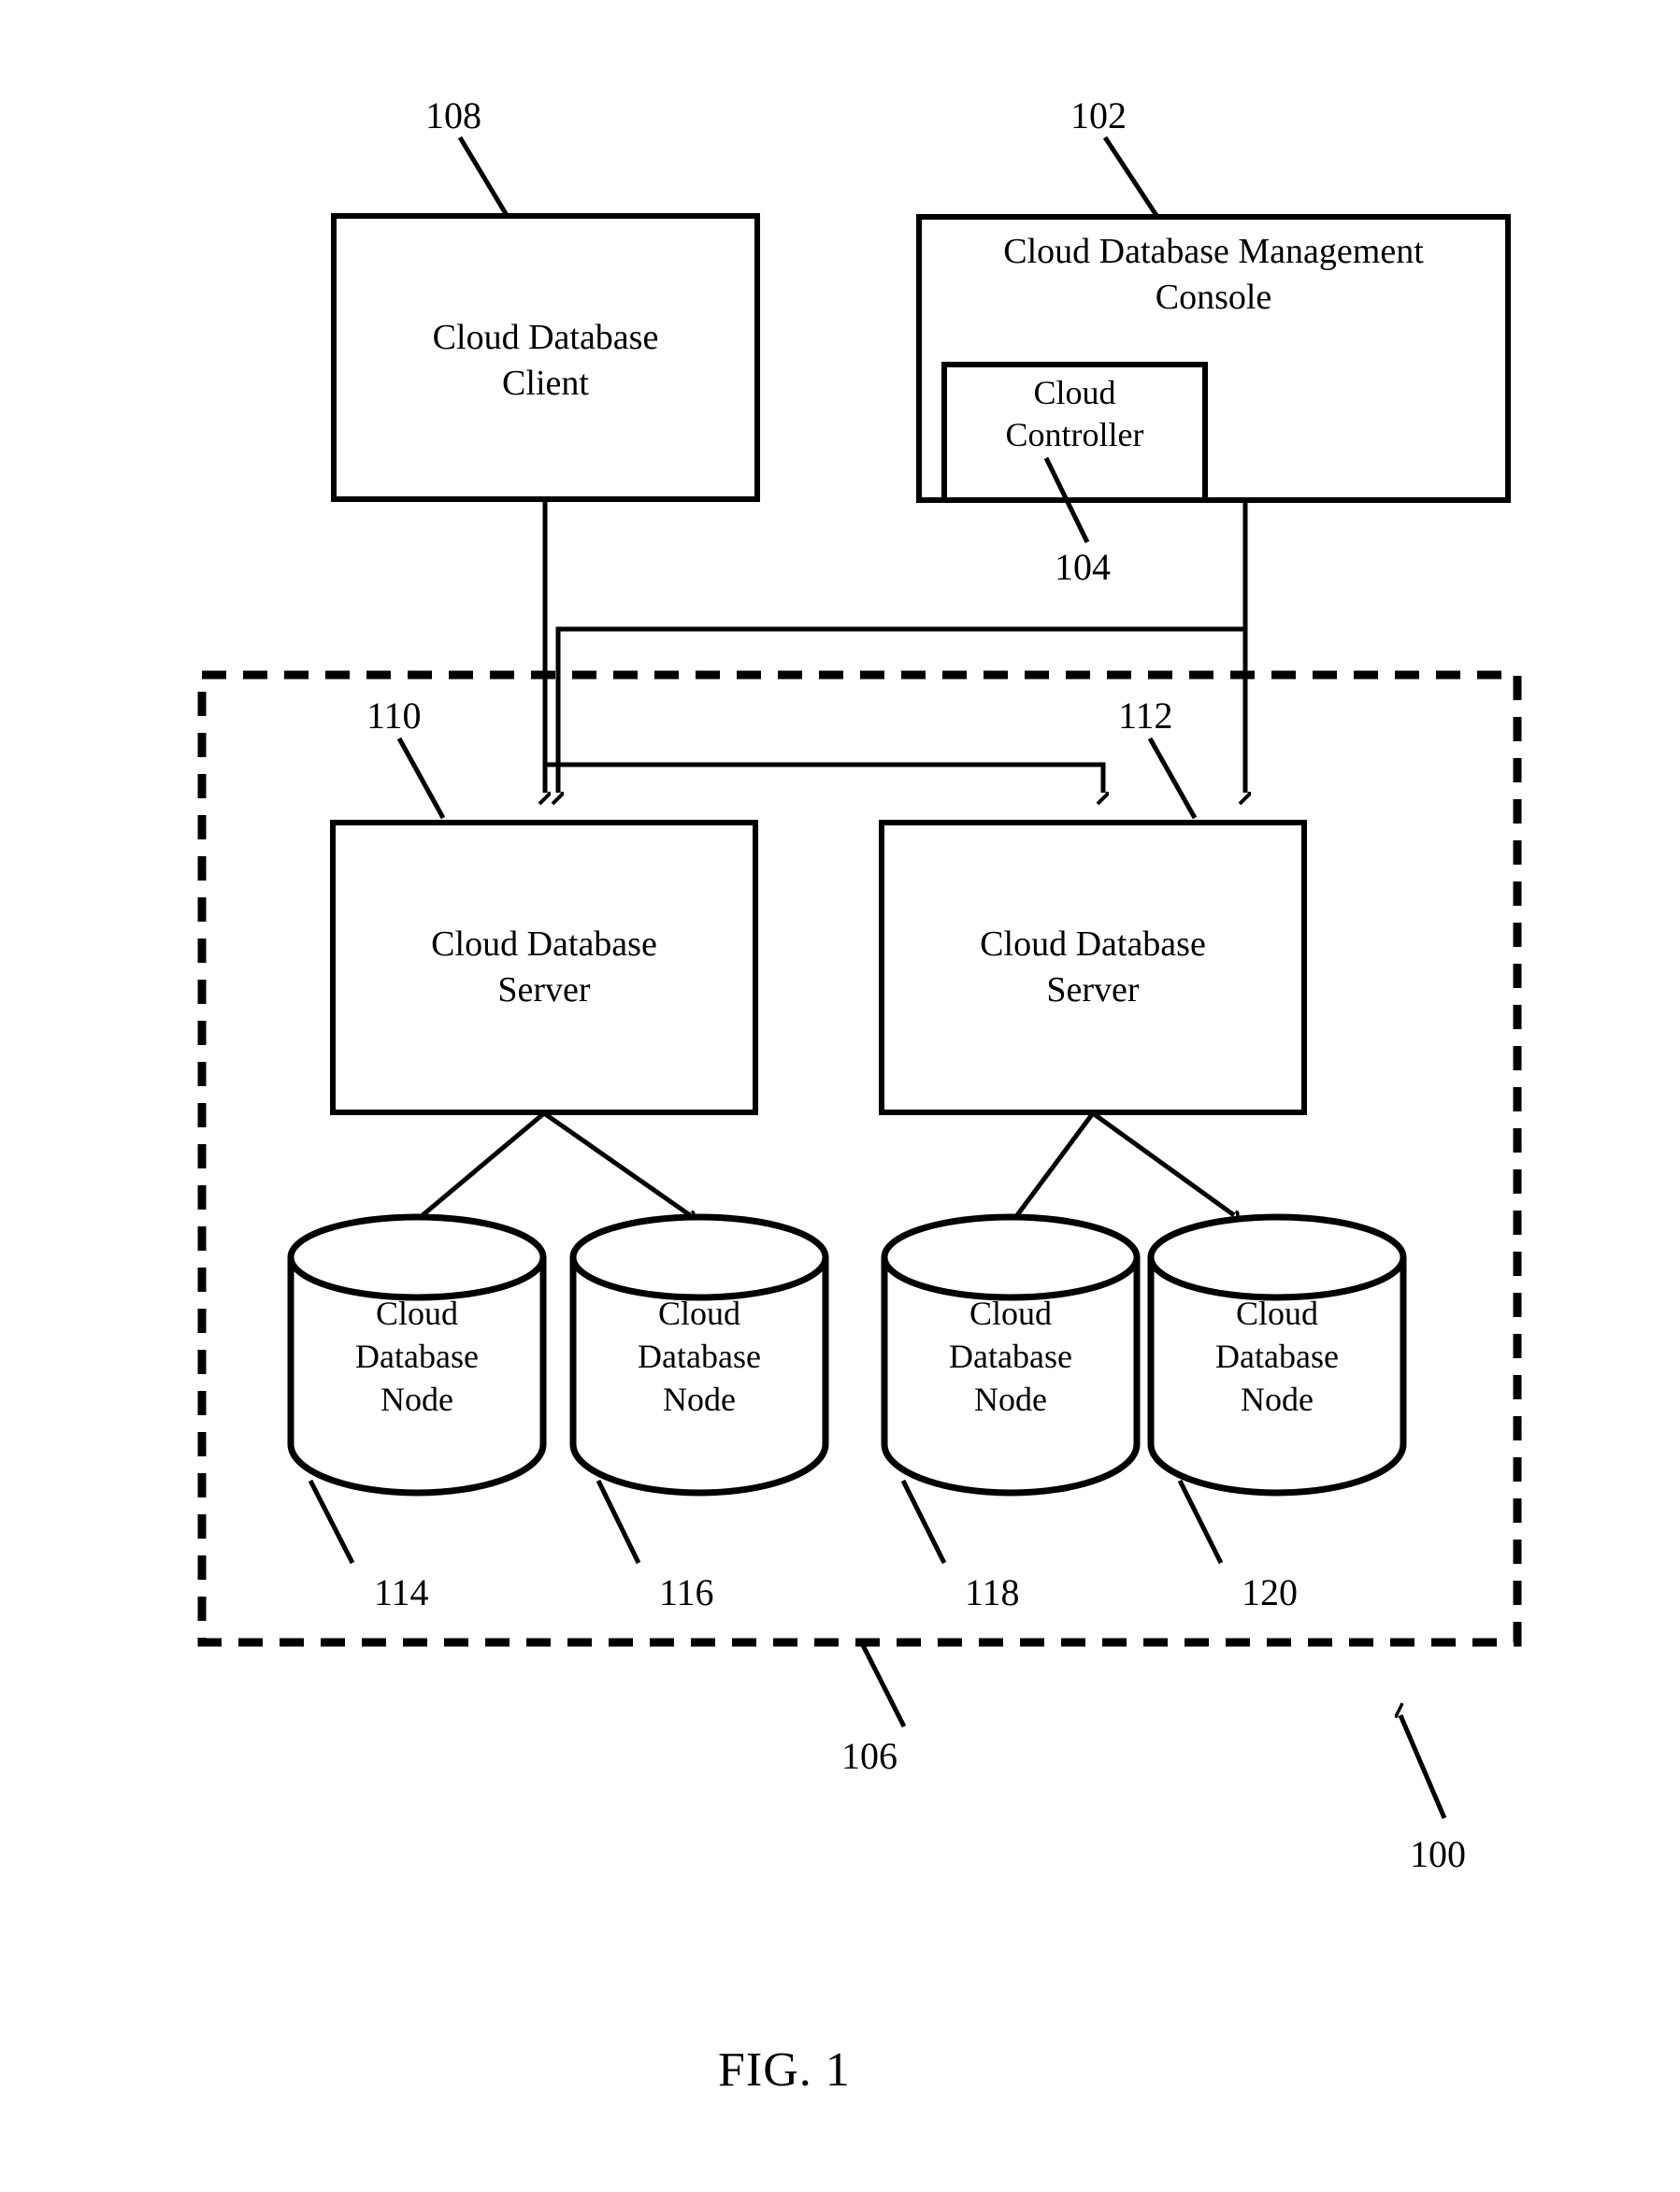 The width and height of the screenshot is (1680, 2192). What do you see at coordinates (687, 1592) in the screenshot?
I see `reference-numeral-116: 116` at bounding box center [687, 1592].